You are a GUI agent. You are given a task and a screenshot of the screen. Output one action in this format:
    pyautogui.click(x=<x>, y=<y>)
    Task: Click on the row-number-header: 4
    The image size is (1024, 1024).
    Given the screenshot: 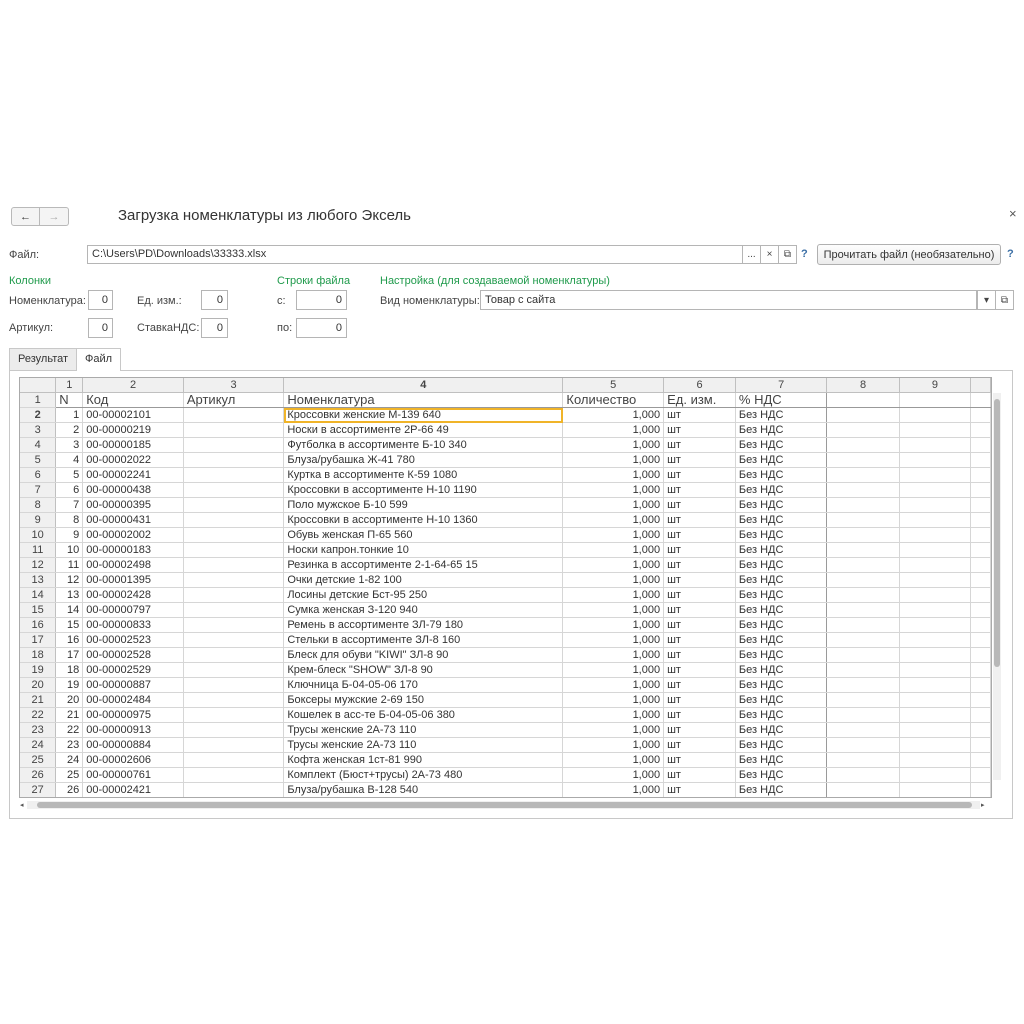 What is the action you would take?
    pyautogui.click(x=38, y=445)
    